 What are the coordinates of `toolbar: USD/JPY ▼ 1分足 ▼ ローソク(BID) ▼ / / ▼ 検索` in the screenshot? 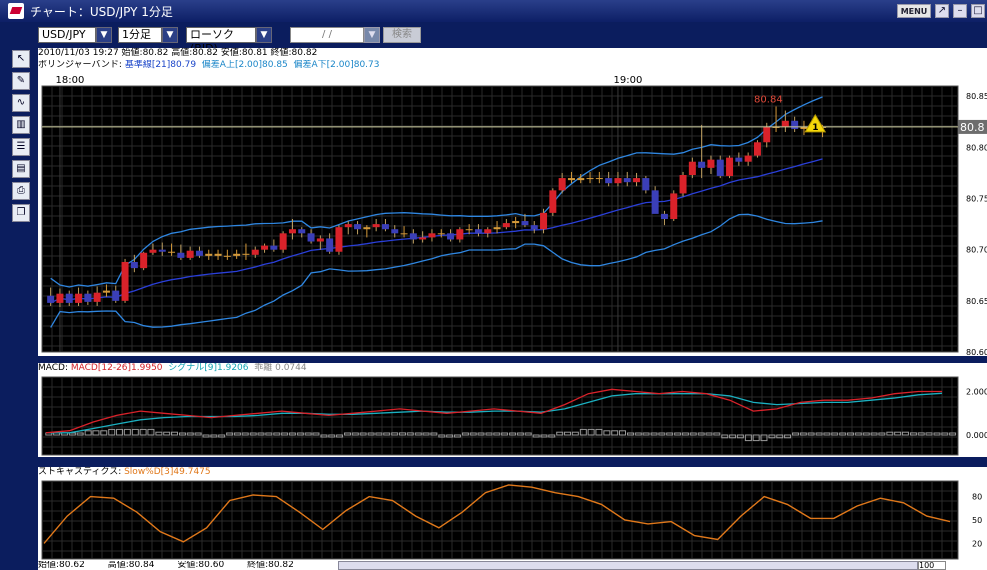 It's located at (493, 38).